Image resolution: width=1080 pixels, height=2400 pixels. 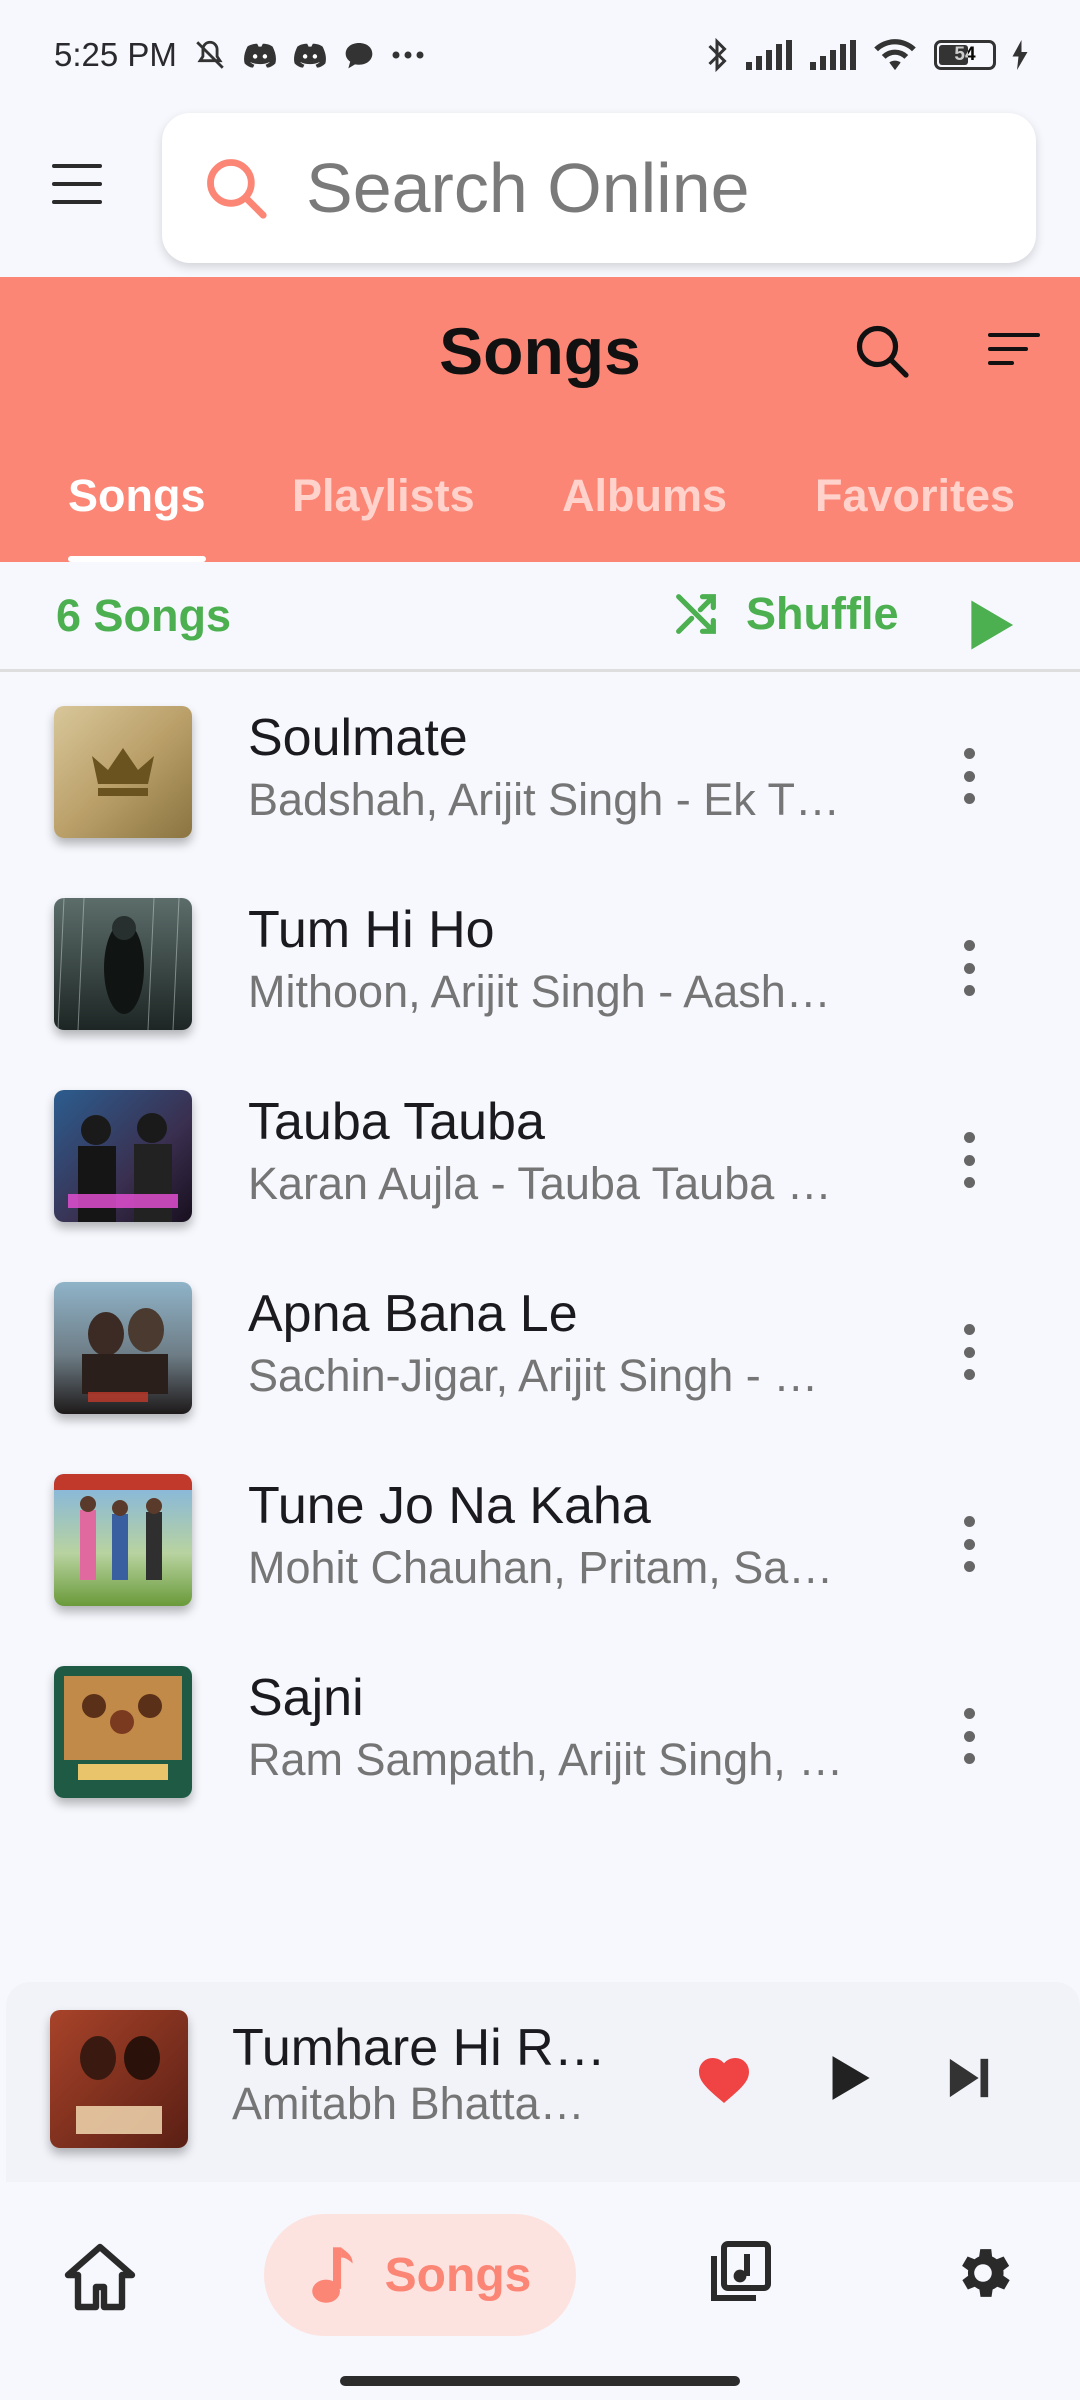 What do you see at coordinates (626, 188) in the screenshot?
I see `search-input` at bounding box center [626, 188].